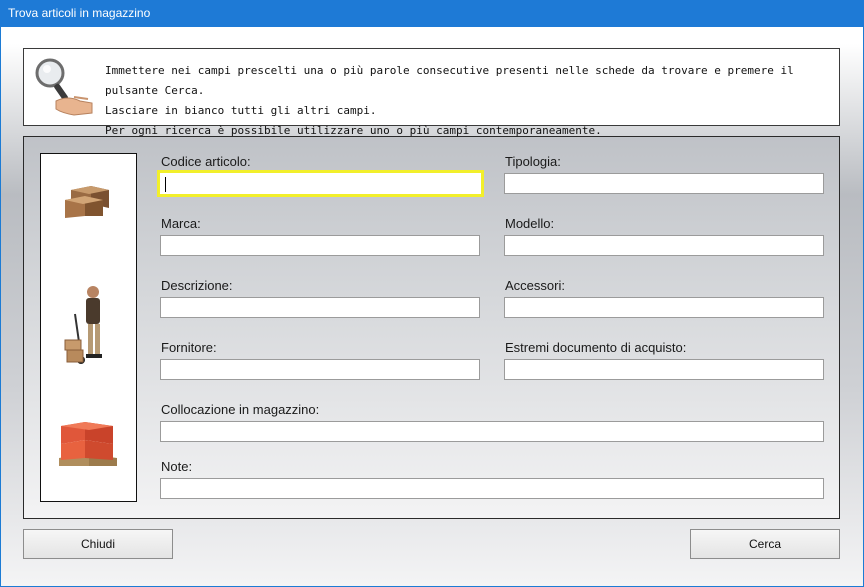 This screenshot has height=587, width=864. What do you see at coordinates (533, 161) in the screenshot?
I see `tipologia-label: Tipologia:` at bounding box center [533, 161].